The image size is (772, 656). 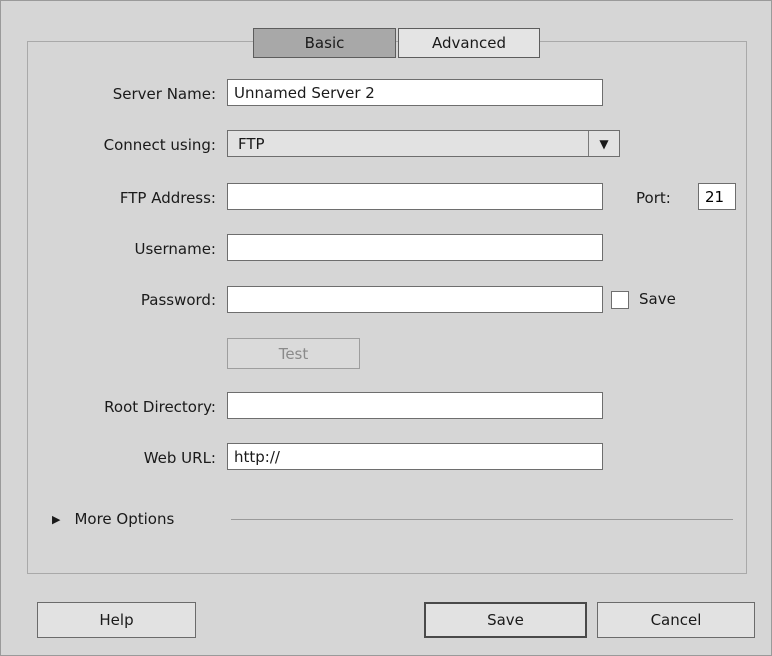 What do you see at coordinates (415, 92) in the screenshot?
I see `server-name-input` at bounding box center [415, 92].